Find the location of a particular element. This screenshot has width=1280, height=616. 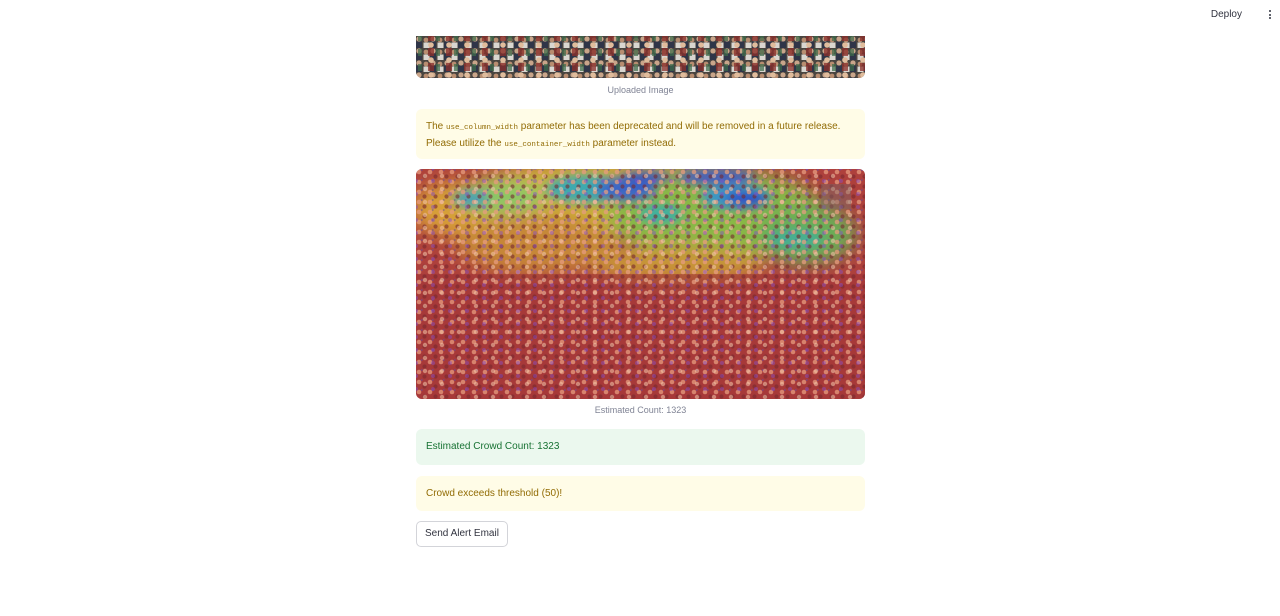

heatmap-image-caption: Estimated Count: 1323 is located at coordinates (640, 410).